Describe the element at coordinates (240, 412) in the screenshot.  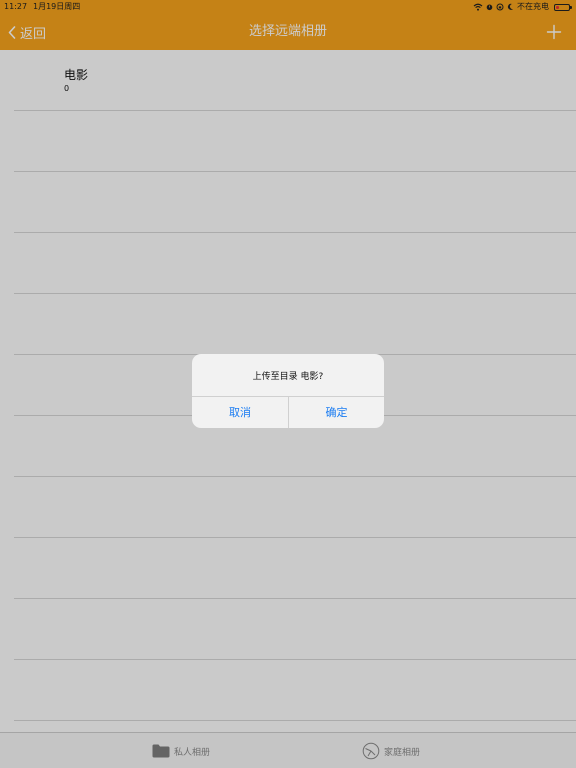
I see `cancel-button: 取消` at that location.